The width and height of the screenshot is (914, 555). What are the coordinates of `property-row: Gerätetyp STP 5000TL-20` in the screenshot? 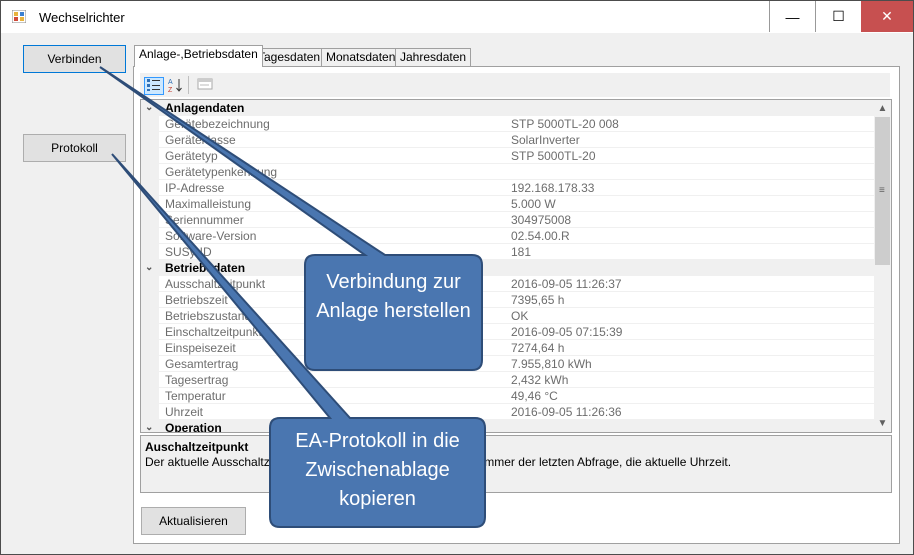 It's located at (508, 156).